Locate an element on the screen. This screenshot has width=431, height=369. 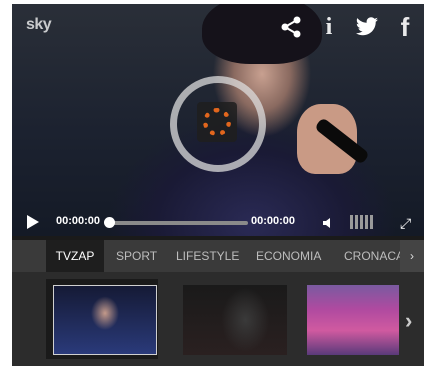
tab-sport: SPORT is located at coordinates (136, 256).